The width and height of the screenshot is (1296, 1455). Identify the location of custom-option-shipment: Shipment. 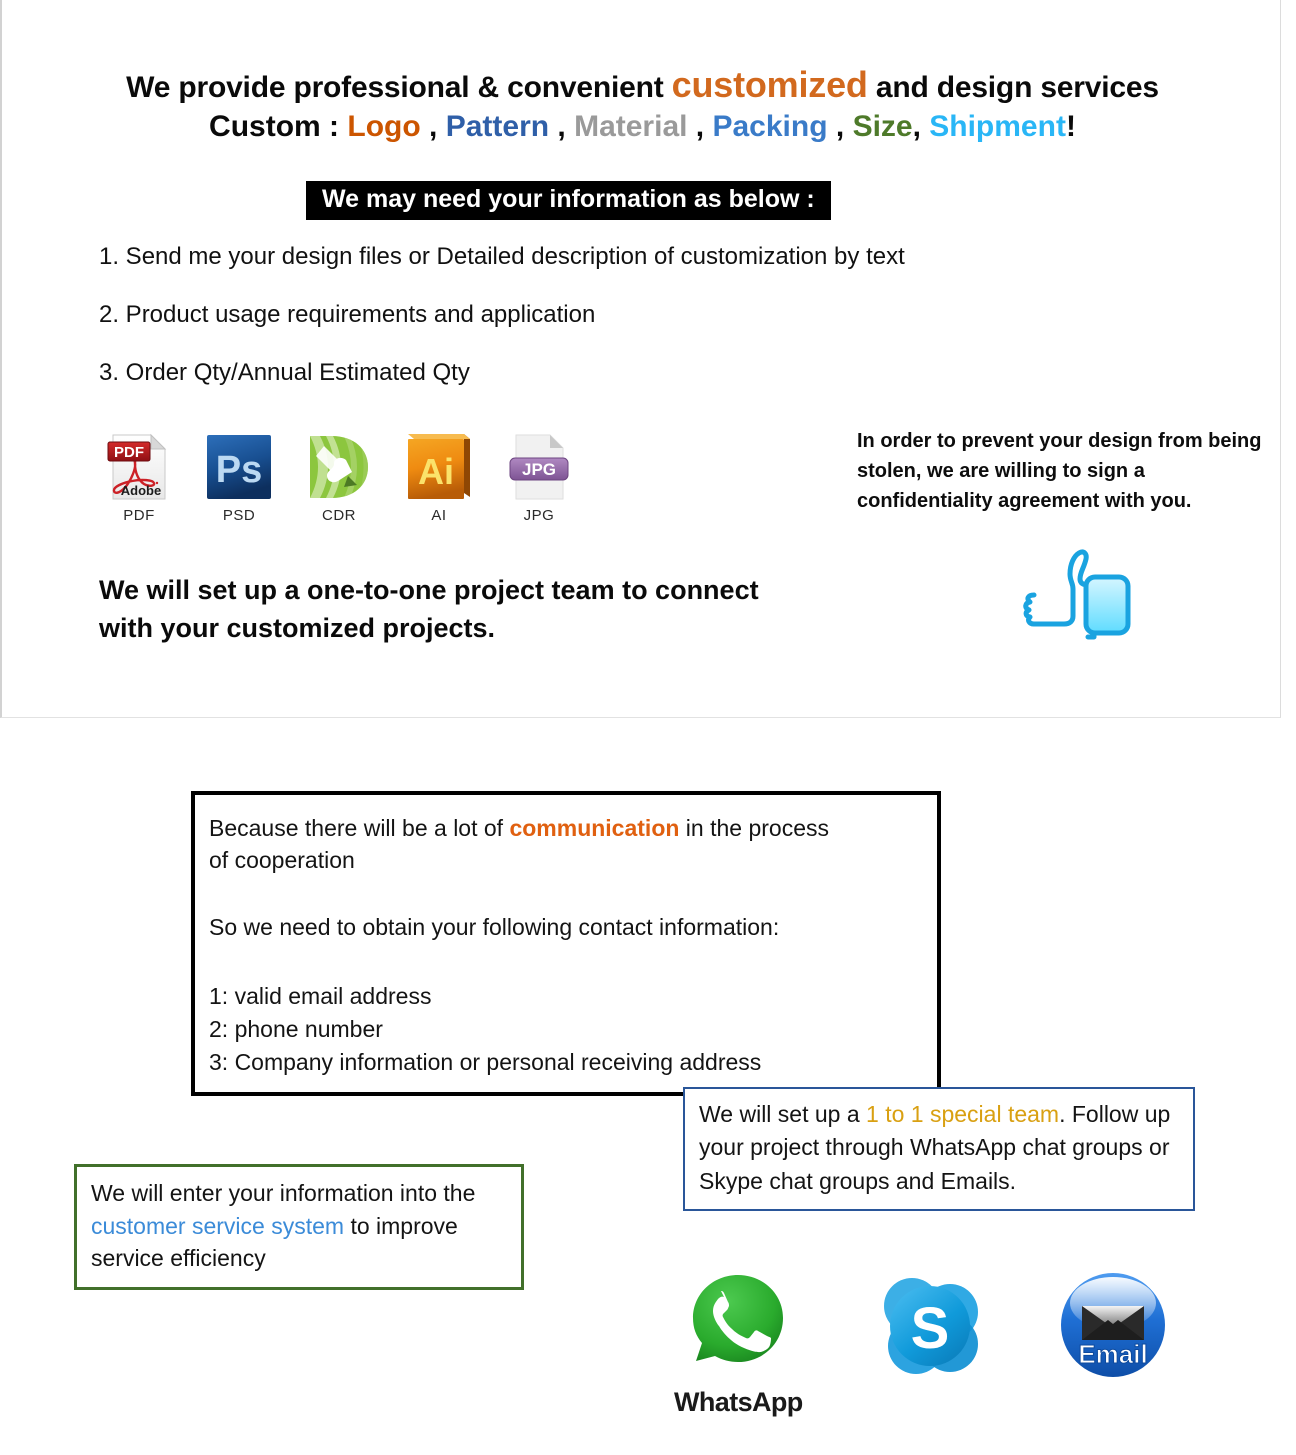
(997, 126).